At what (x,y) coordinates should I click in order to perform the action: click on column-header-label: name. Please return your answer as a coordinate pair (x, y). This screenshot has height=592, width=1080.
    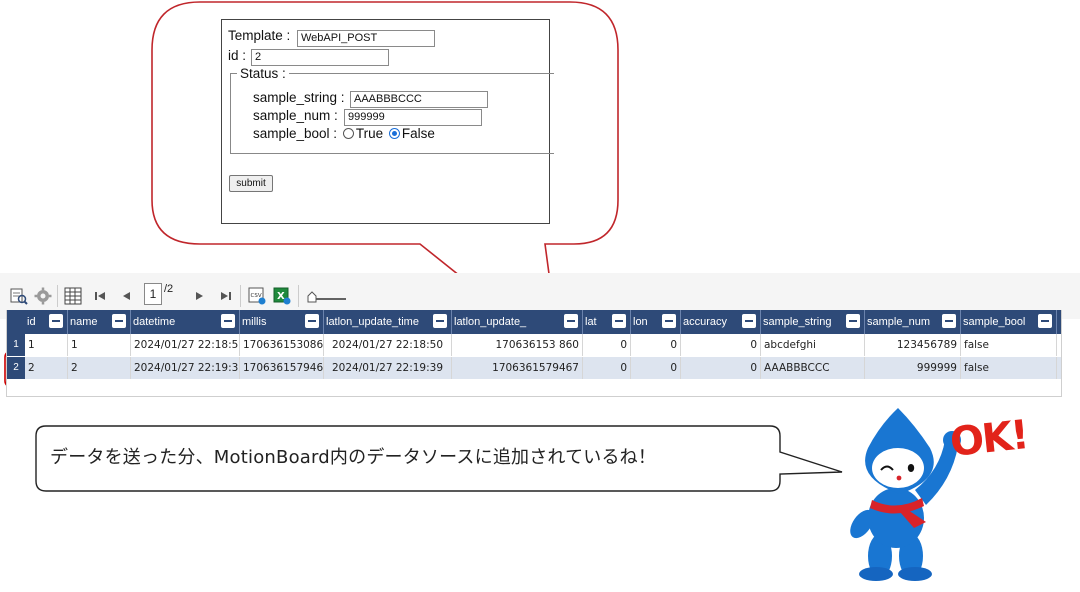
    Looking at the image, I should click on (84, 322).